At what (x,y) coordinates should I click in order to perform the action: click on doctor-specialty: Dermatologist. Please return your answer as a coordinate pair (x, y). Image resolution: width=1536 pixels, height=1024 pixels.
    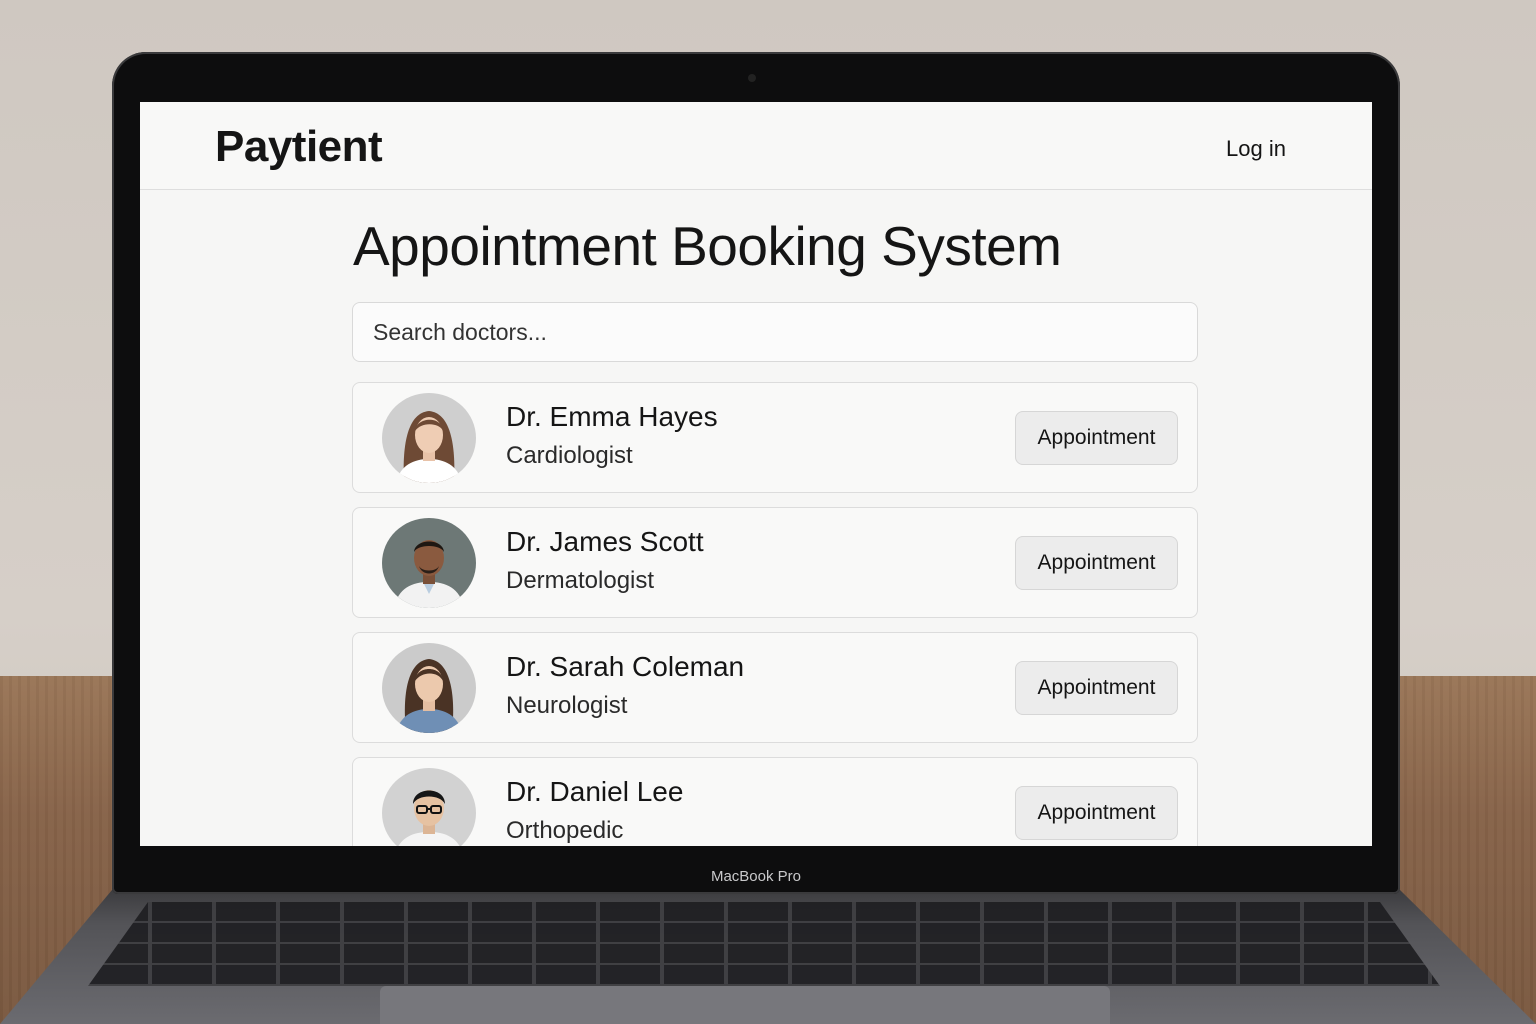
    Looking at the image, I should click on (580, 580).